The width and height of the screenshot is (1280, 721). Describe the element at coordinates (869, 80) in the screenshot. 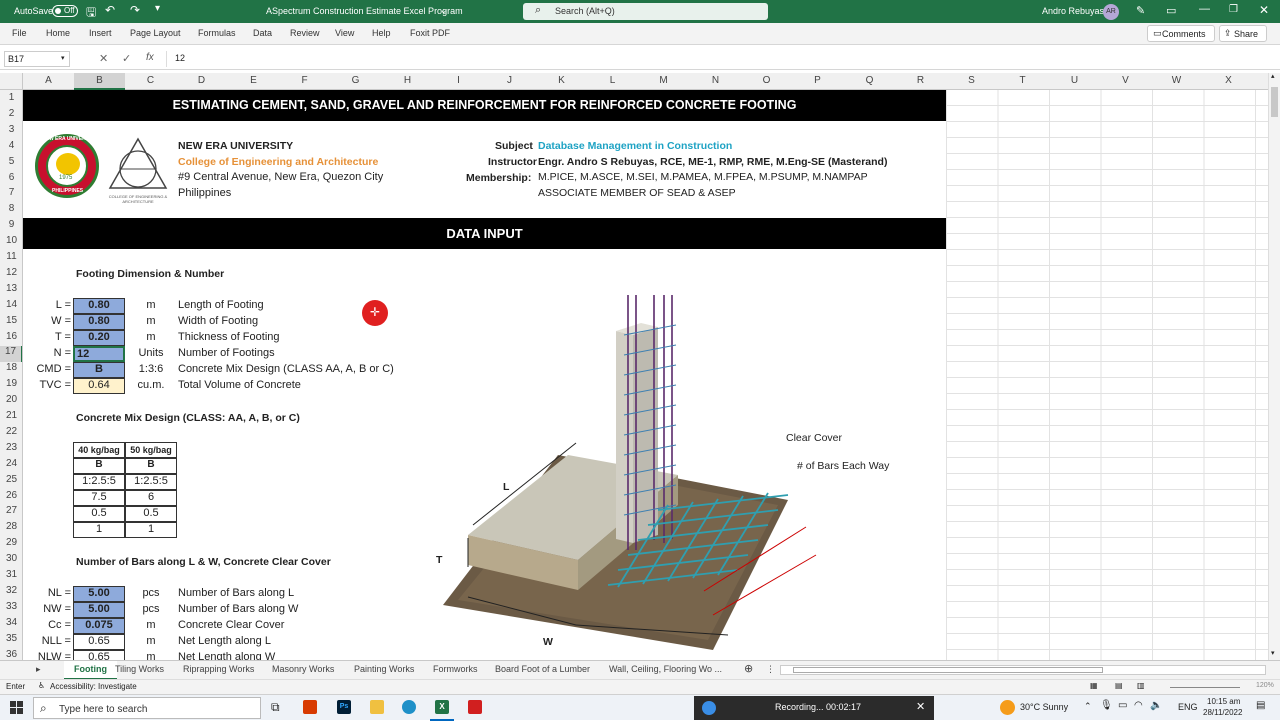

I see `column-header-q: Q` at that location.